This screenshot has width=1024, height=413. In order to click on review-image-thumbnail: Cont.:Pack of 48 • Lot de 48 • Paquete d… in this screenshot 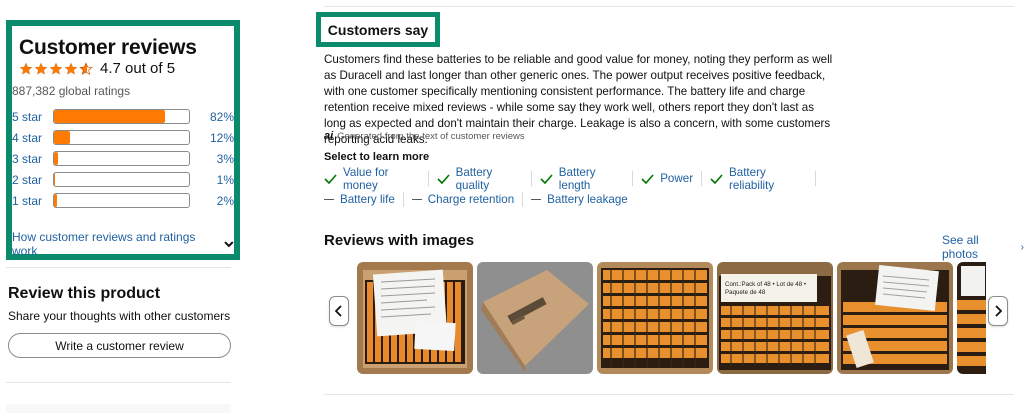, I will do `click(775, 318)`.